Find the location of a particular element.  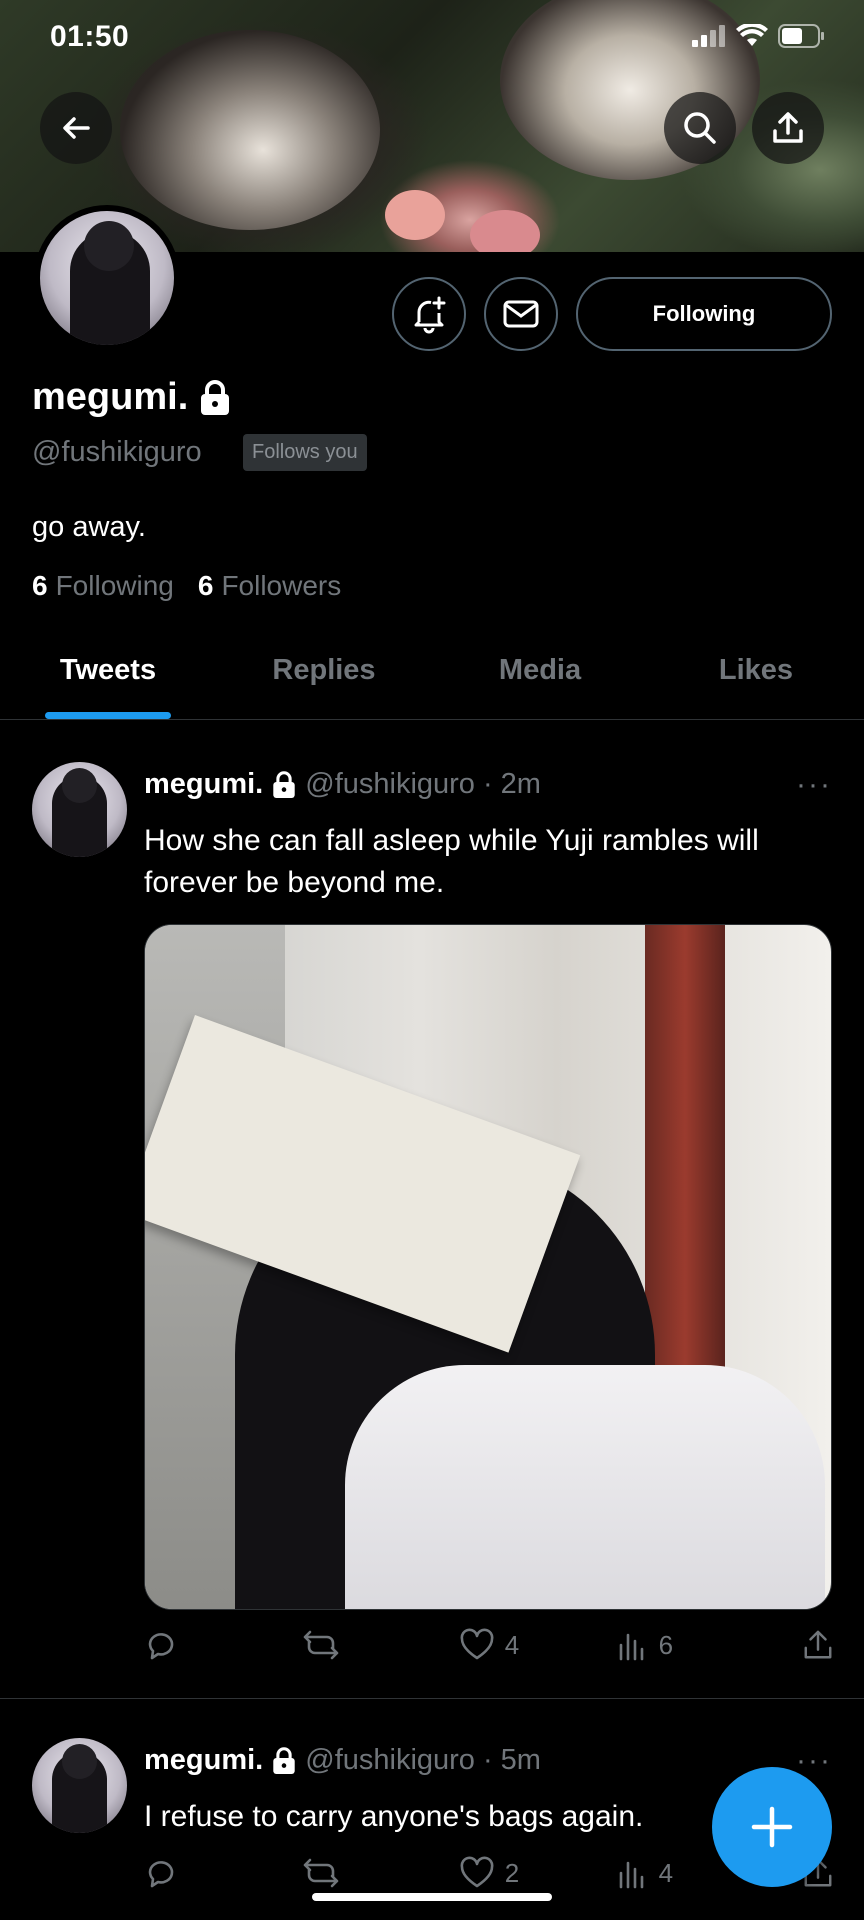

status-icons is located at coordinates (758, 36).